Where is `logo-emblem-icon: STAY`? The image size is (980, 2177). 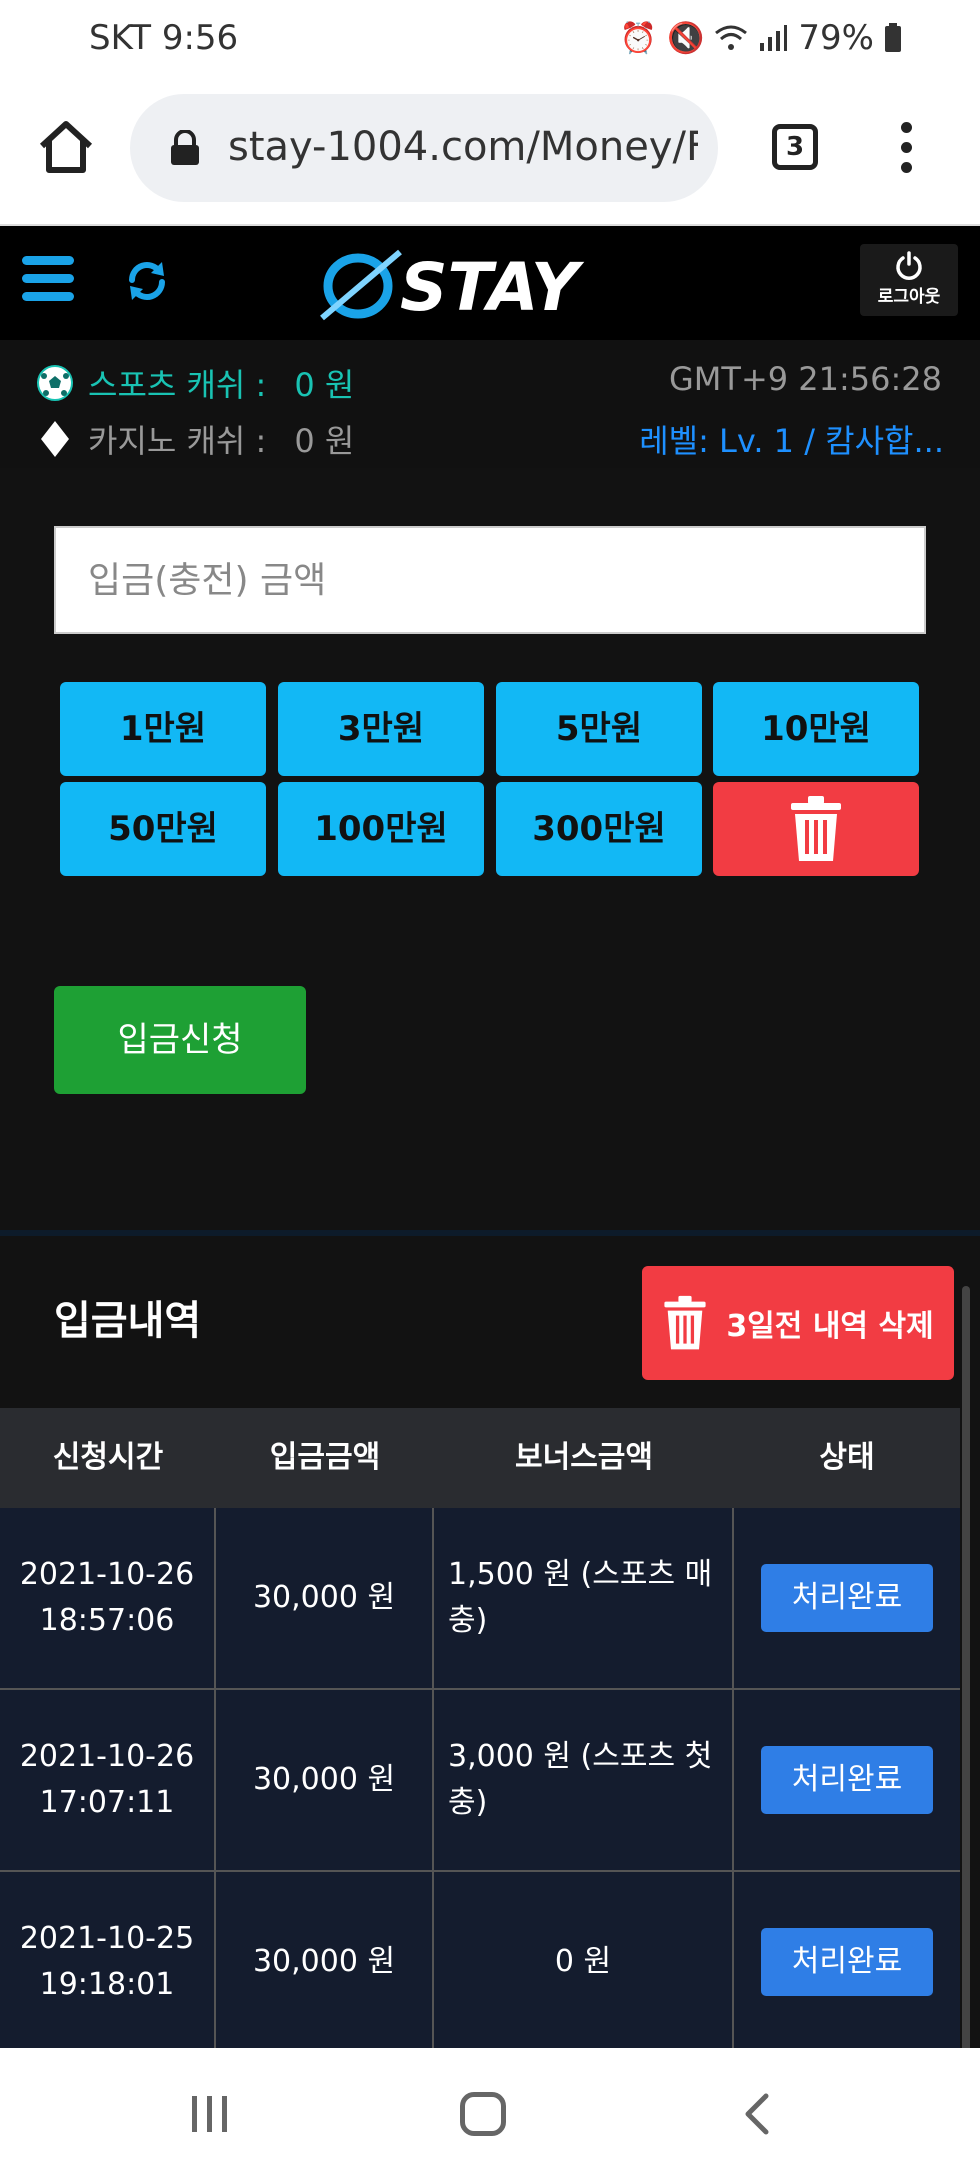
logo-emblem-icon: STAY is located at coordinates (452, 287).